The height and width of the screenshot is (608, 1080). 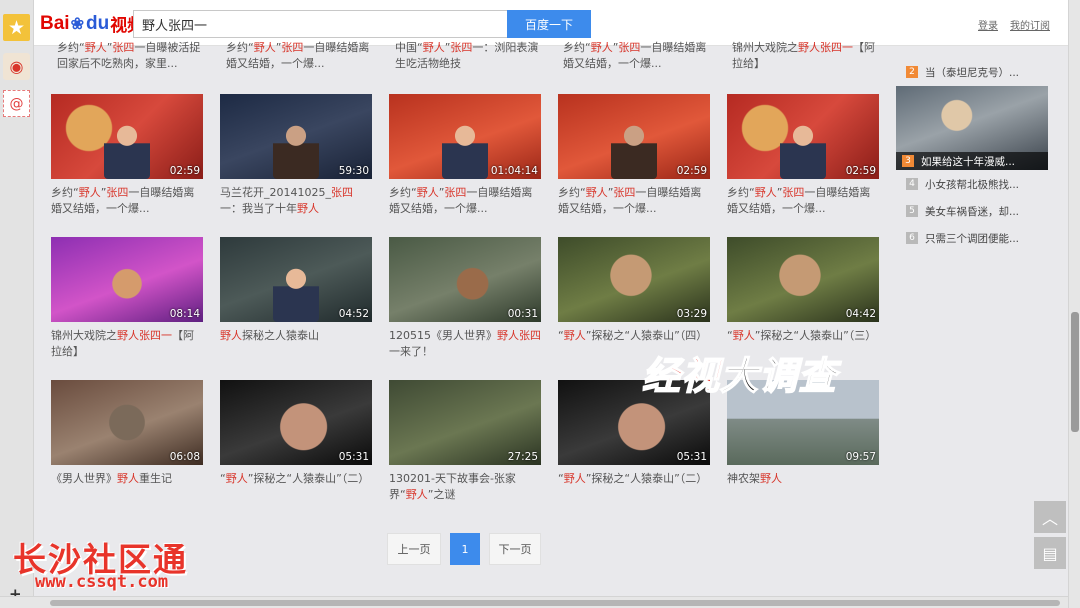 I want to click on video-title: “野人”探秘之“人猿泰山”（三）, so click(x=803, y=336).